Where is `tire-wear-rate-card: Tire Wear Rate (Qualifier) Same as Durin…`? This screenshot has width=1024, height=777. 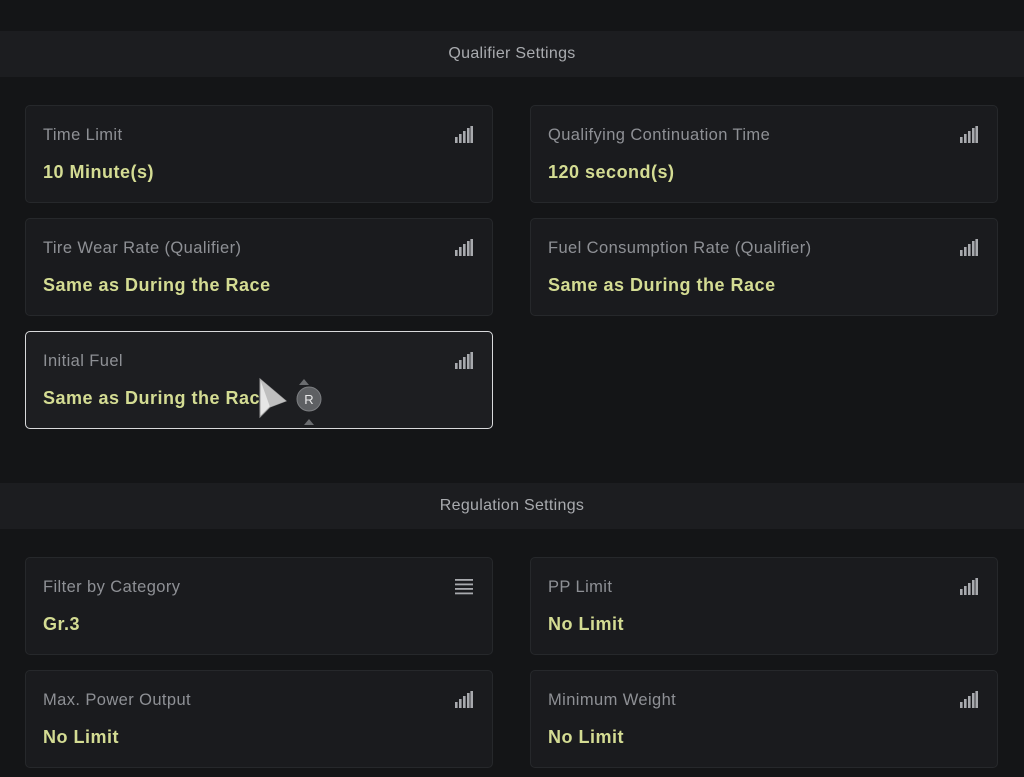
tire-wear-rate-card: Tire Wear Rate (Qualifier) Same as Durin… is located at coordinates (259, 267).